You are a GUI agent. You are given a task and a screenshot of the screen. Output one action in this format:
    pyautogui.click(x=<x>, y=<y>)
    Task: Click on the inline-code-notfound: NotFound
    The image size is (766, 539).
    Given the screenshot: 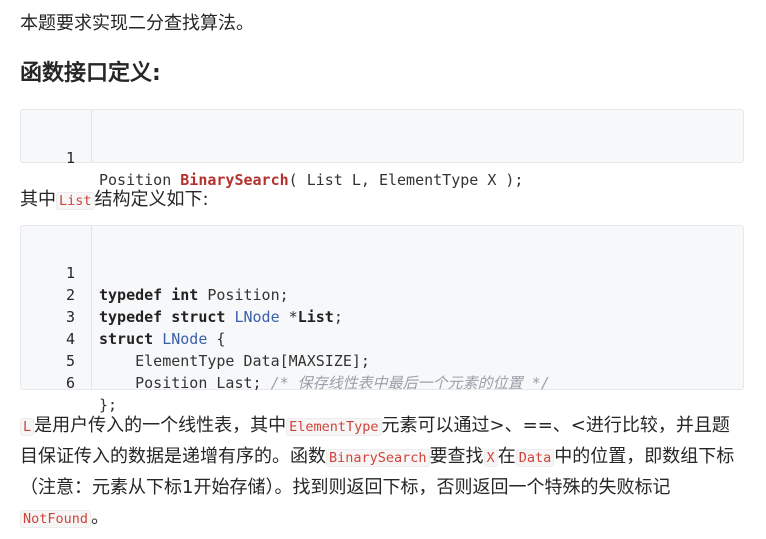 What is the action you would take?
    pyautogui.click(x=56, y=519)
    